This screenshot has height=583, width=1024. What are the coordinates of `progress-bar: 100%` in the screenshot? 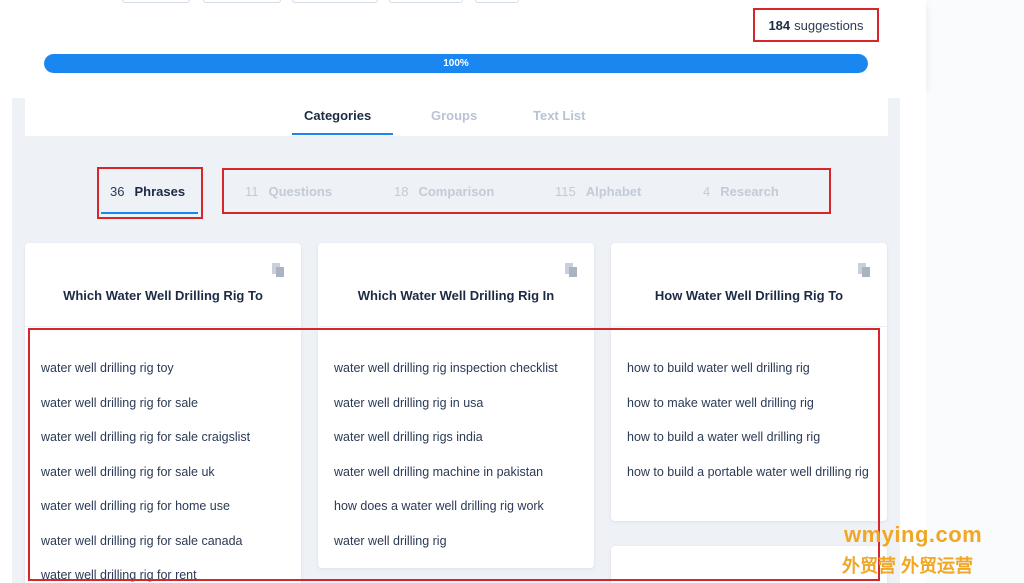 It's located at (456, 63).